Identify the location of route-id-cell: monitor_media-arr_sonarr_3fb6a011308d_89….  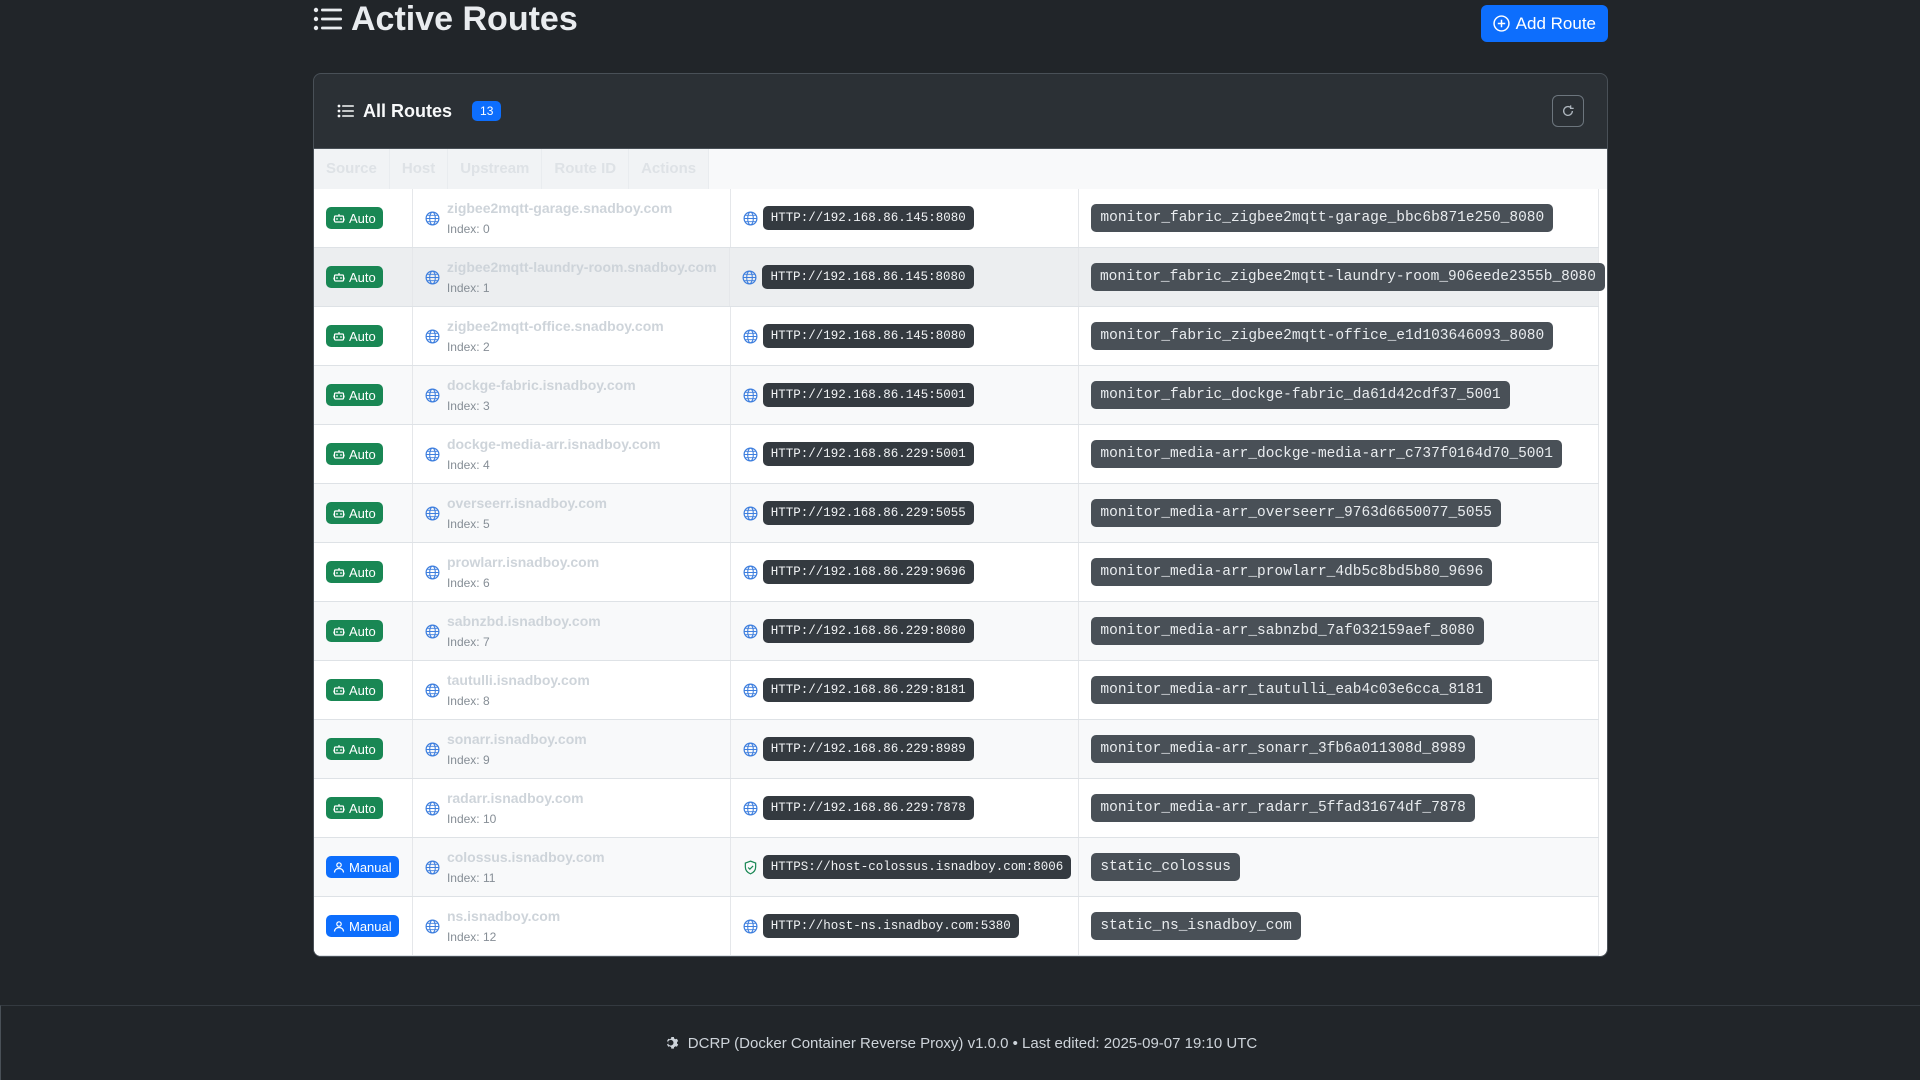
(1339, 749).